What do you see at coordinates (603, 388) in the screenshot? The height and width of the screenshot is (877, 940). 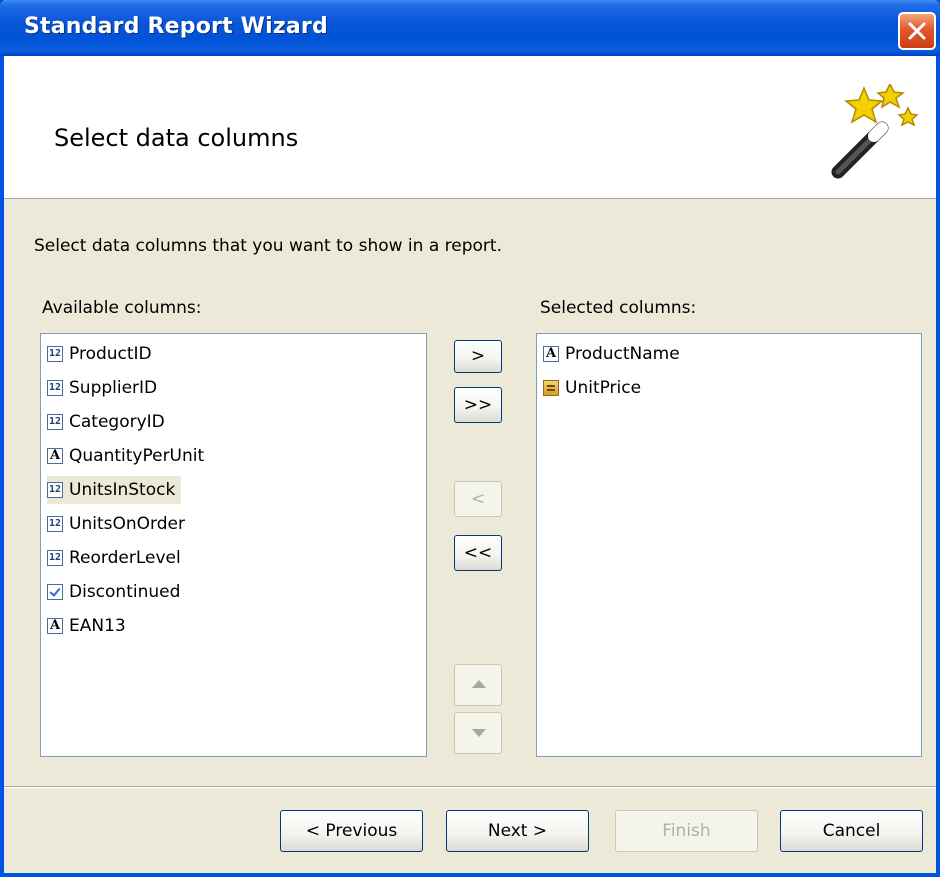 I see `list-item-label: UnitPrice` at bounding box center [603, 388].